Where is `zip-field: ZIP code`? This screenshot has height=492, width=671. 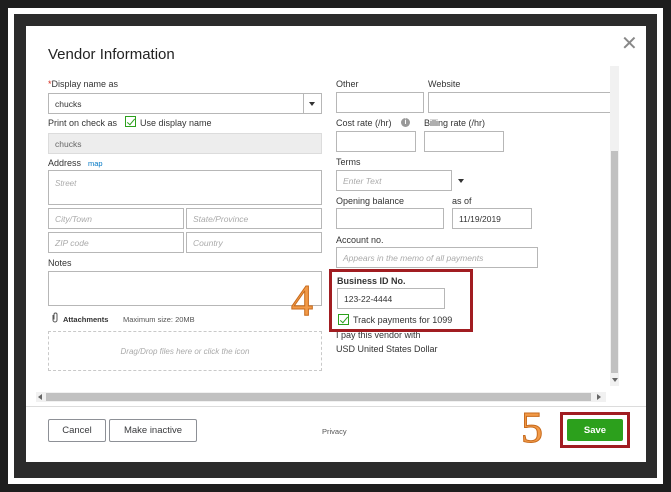
zip-field: ZIP code is located at coordinates (116, 242).